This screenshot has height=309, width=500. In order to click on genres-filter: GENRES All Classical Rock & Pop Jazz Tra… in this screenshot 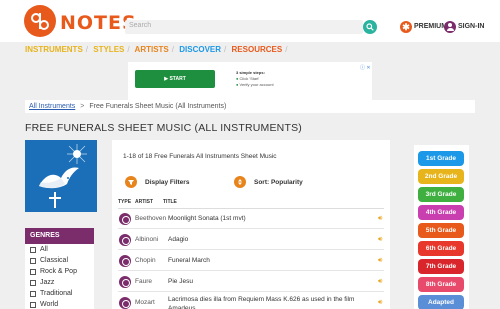, I will do `click(59, 268)`.